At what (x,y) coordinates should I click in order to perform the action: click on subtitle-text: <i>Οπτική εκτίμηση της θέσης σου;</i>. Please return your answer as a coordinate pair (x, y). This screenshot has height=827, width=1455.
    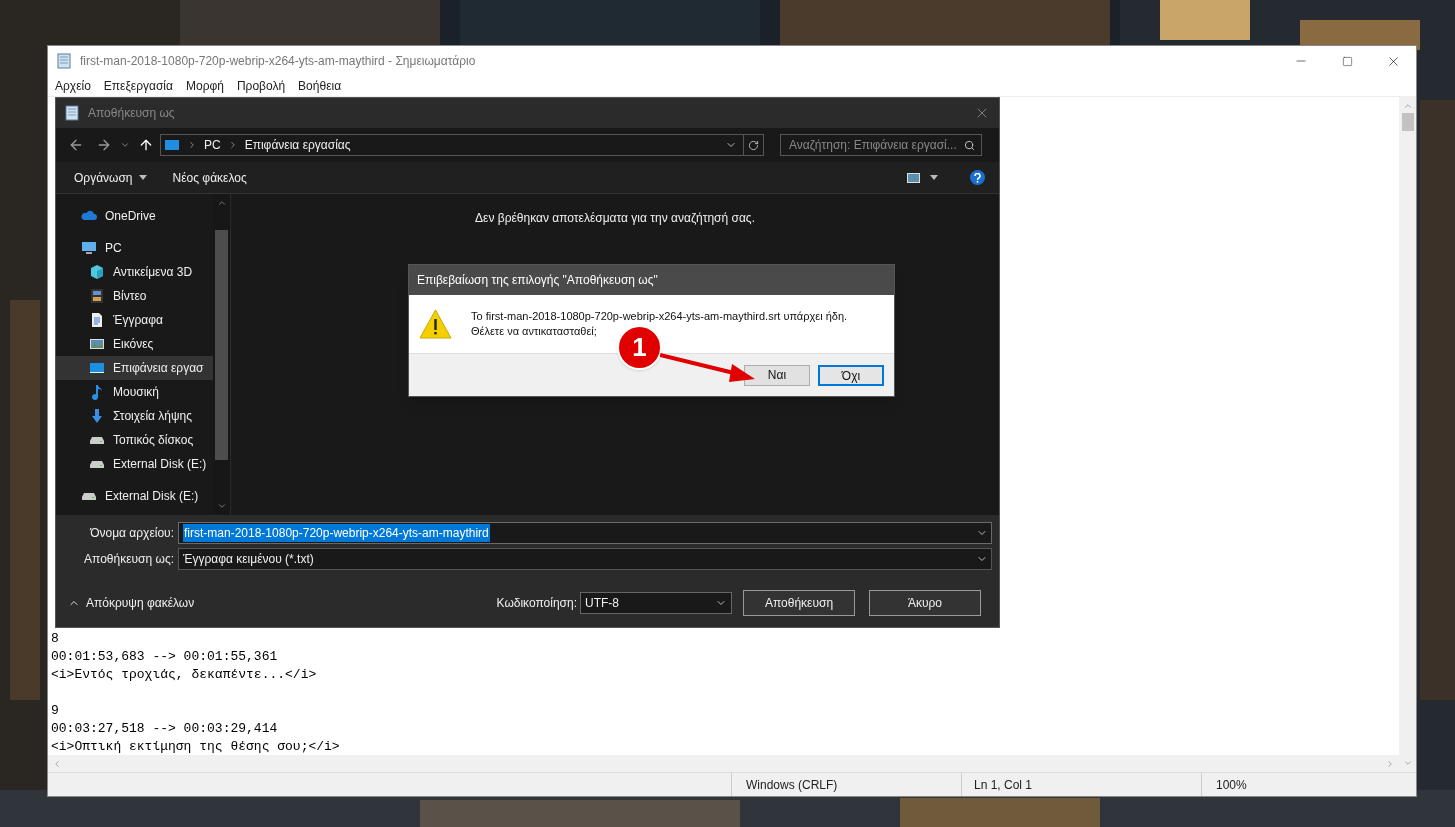
    Looking at the image, I should click on (195, 746).